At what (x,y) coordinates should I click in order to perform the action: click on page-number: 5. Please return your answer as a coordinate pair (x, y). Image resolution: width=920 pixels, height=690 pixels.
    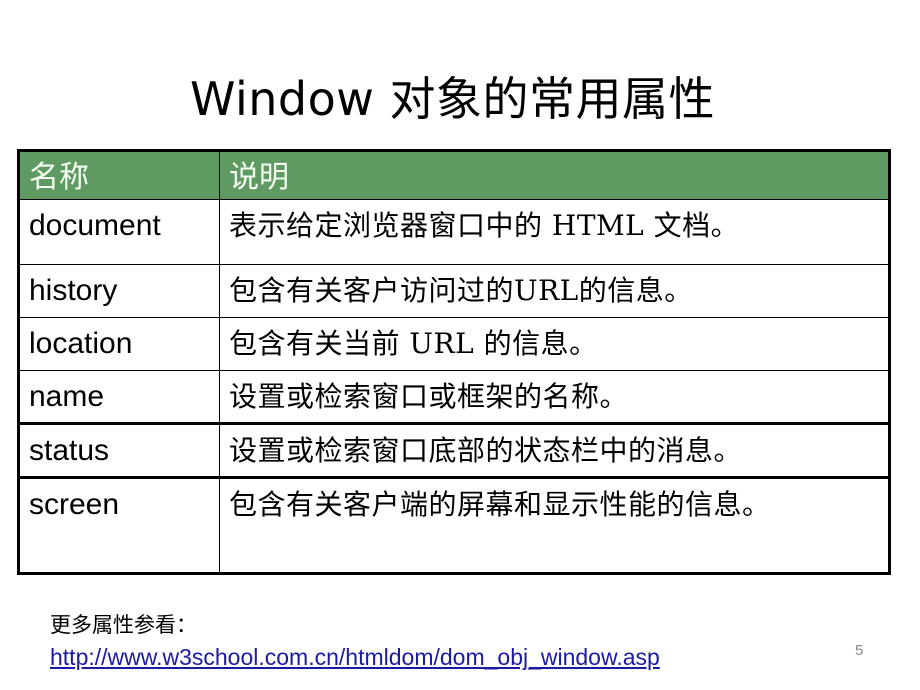
    Looking at the image, I should click on (859, 650).